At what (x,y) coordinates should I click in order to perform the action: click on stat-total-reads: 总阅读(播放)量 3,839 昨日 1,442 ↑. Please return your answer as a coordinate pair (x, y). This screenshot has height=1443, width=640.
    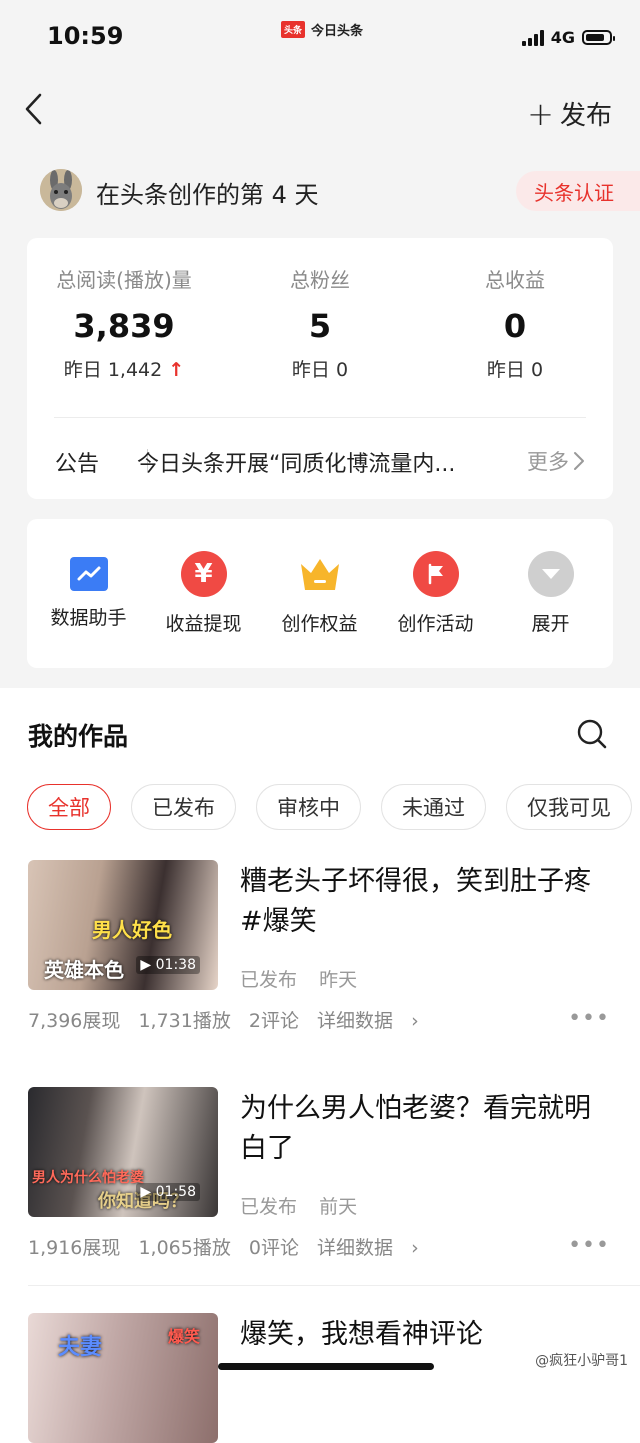
    Looking at the image, I should click on (124, 323).